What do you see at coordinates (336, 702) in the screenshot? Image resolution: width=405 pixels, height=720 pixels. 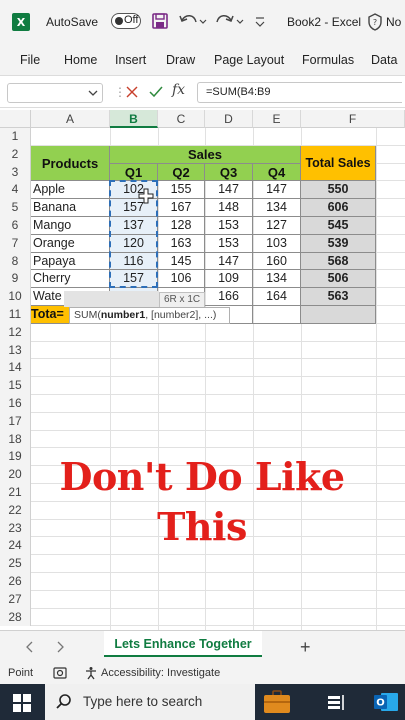 I see `task-view-icon` at bounding box center [336, 702].